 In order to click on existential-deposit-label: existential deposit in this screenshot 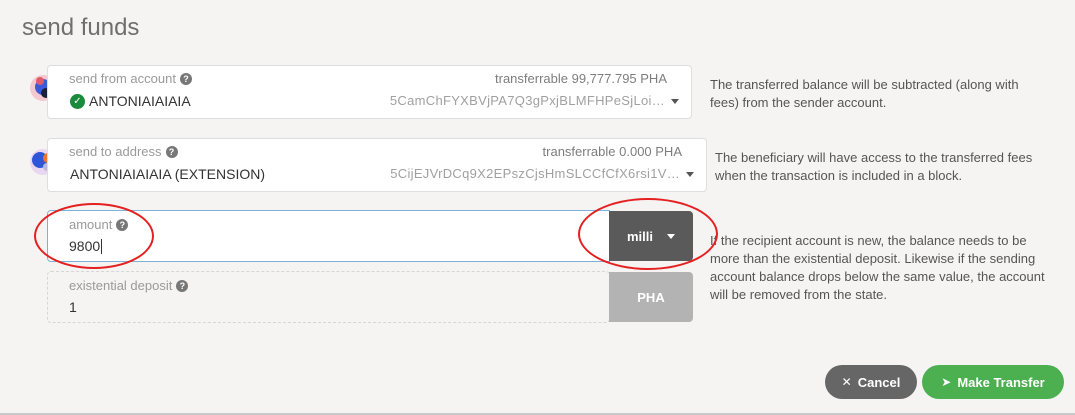, I will do `click(121, 285)`.